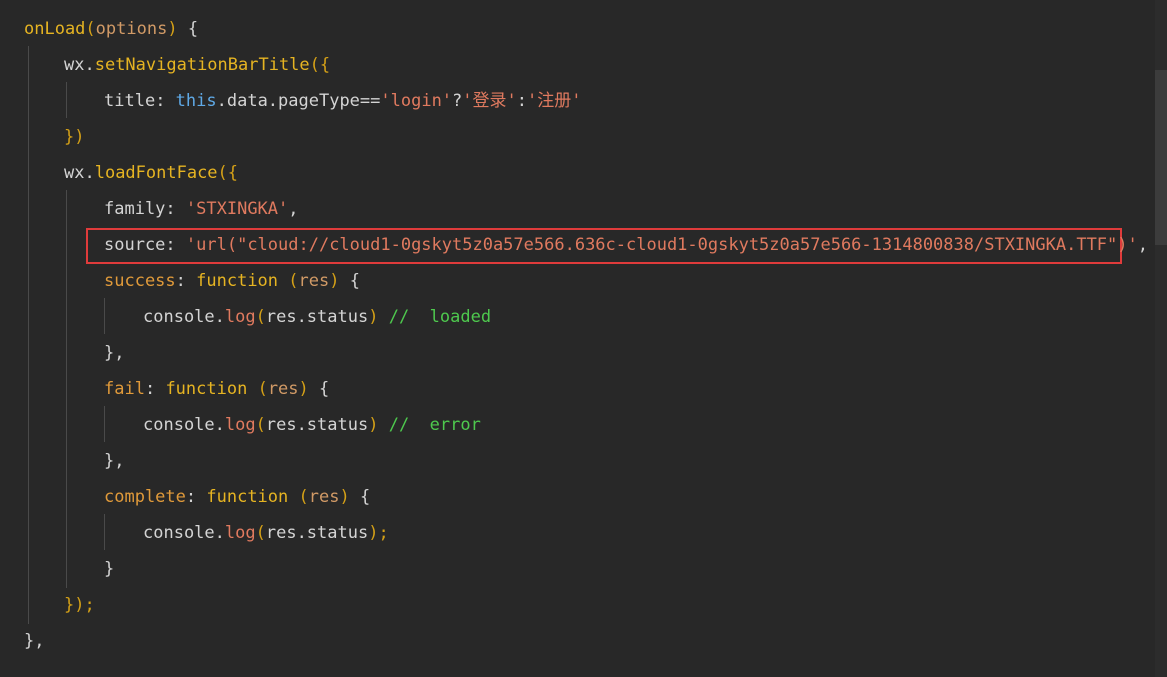 Image resolution: width=1167 pixels, height=677 pixels. What do you see at coordinates (237, 497) in the screenshot?
I see `code-line: complete: function (res) {` at bounding box center [237, 497].